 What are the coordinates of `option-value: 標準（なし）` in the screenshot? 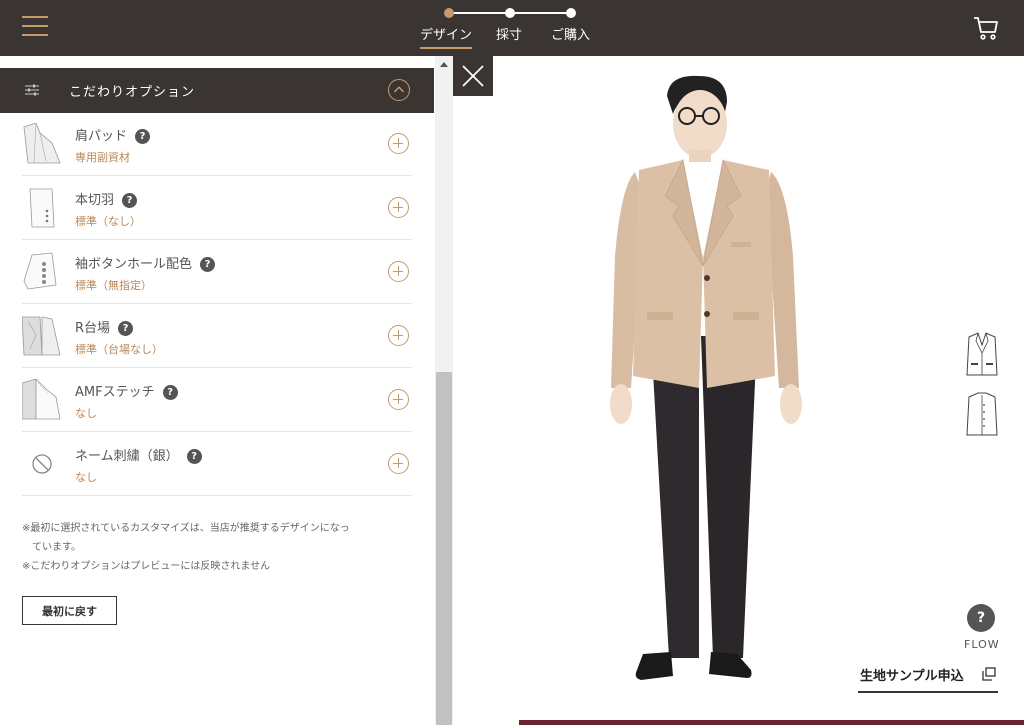 It's located at (108, 221).